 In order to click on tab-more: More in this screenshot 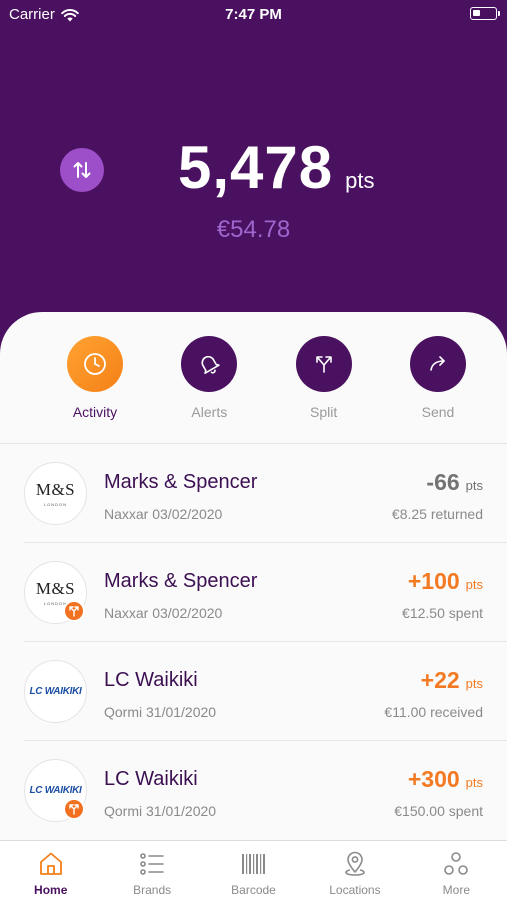, I will do `click(456, 870)`.